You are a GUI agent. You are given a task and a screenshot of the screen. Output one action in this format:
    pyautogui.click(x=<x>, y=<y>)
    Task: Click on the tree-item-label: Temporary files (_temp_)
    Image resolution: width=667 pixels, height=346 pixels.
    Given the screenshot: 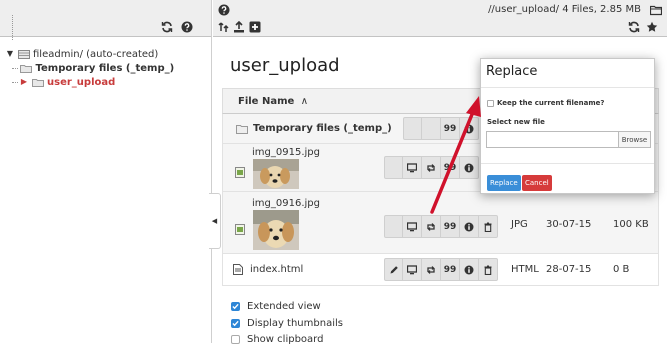 What is the action you would take?
    pyautogui.click(x=105, y=68)
    